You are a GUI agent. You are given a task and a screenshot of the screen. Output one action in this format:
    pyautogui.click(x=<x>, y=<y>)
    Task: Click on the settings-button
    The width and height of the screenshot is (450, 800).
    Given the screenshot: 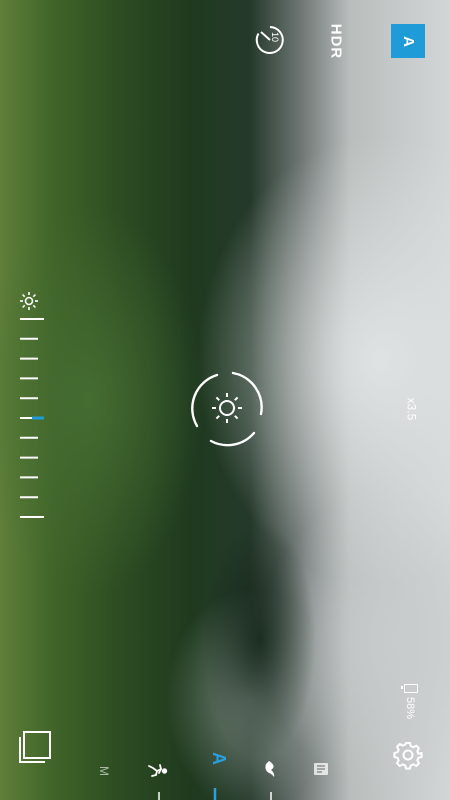 What is the action you would take?
    pyautogui.click(x=408, y=755)
    